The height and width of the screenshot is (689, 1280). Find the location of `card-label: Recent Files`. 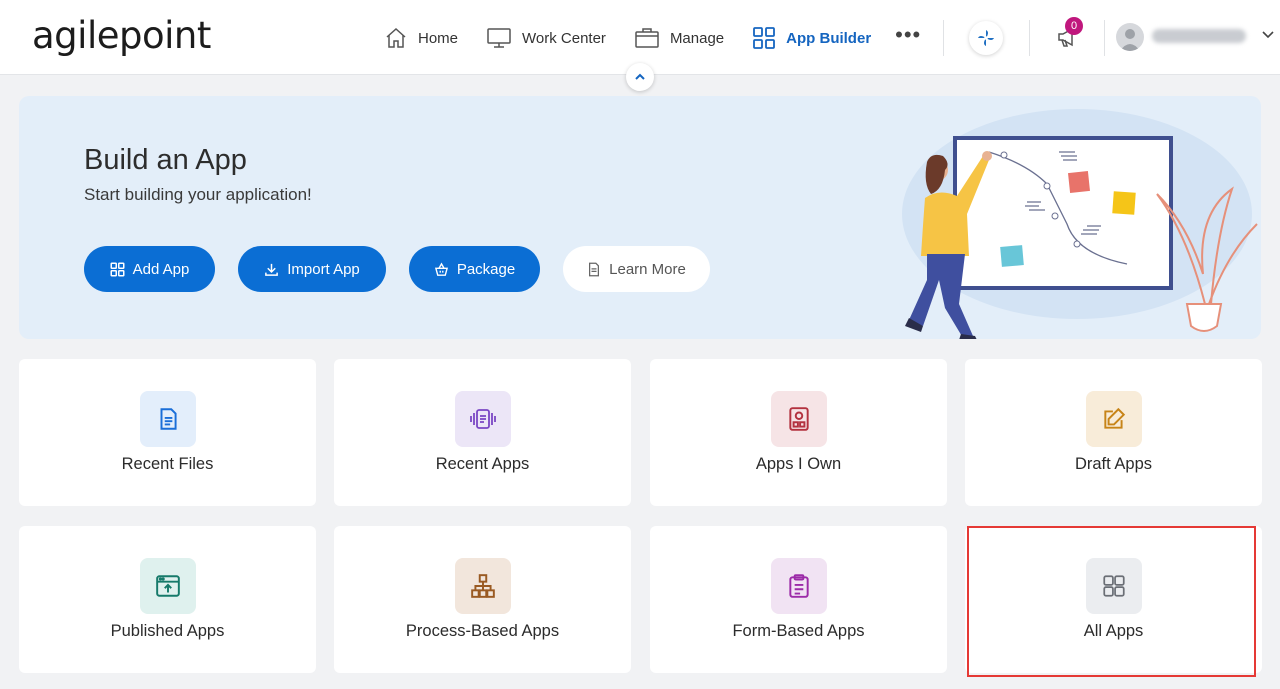

card-label: Recent Files is located at coordinates (167, 464).